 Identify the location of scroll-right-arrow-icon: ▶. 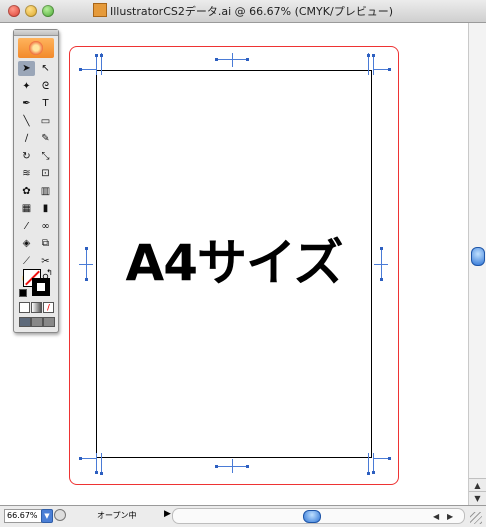
(450, 516).